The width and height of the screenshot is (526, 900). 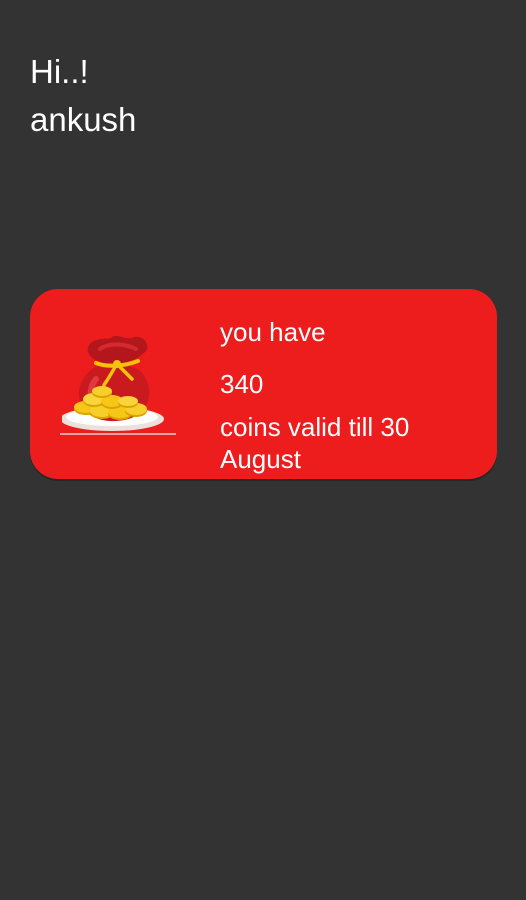 I want to click on coin-bag-icon, so click(x=120, y=382).